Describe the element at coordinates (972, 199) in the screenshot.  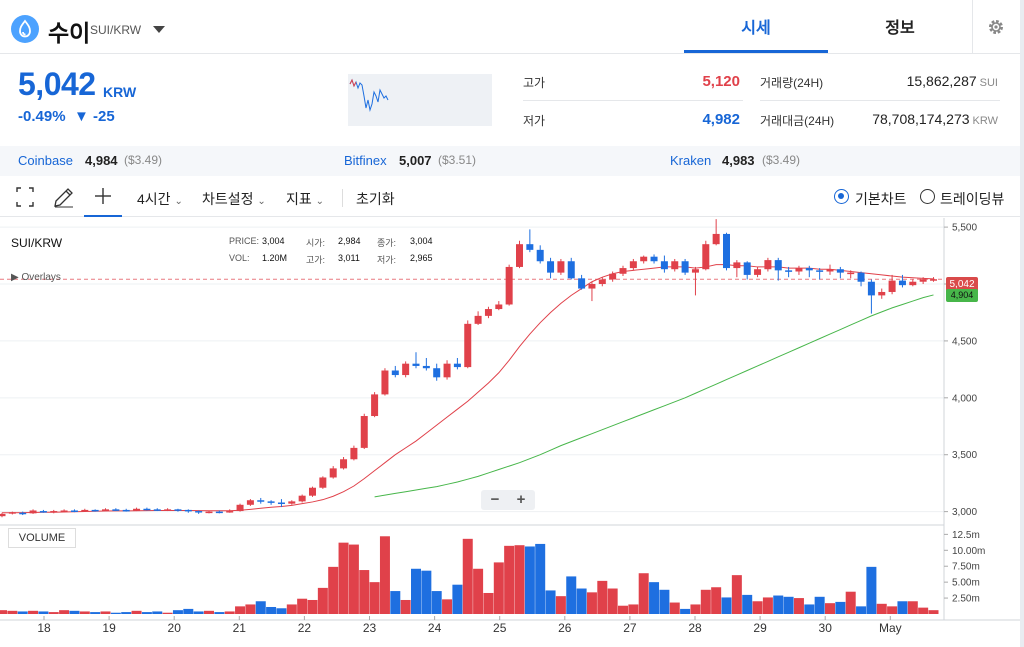
I see `tradingview-label: 트레이딩뷰` at that location.